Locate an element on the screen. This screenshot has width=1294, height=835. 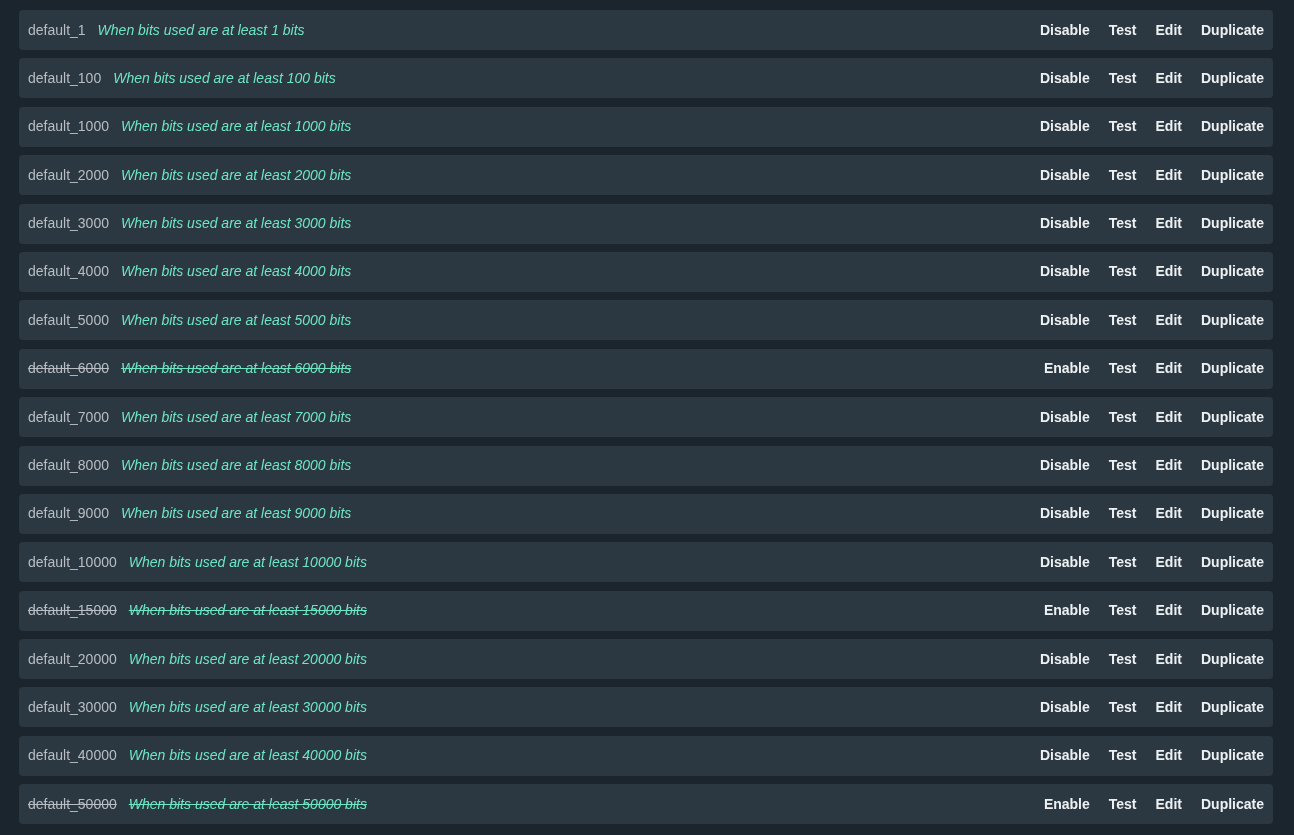
rule-name: default_8000 is located at coordinates (68, 465).